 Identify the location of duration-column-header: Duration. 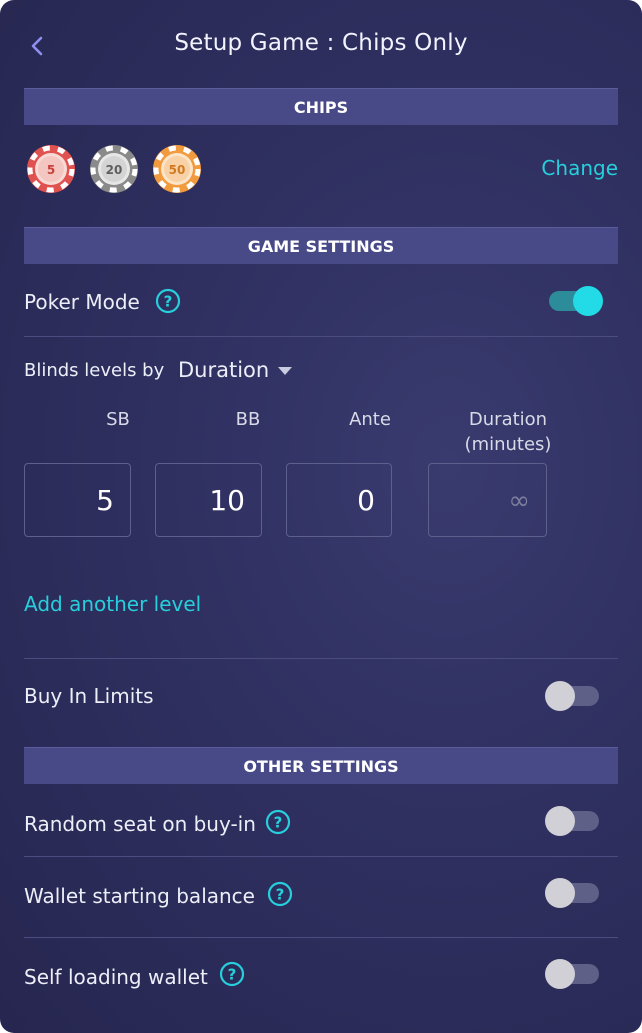
(508, 419).